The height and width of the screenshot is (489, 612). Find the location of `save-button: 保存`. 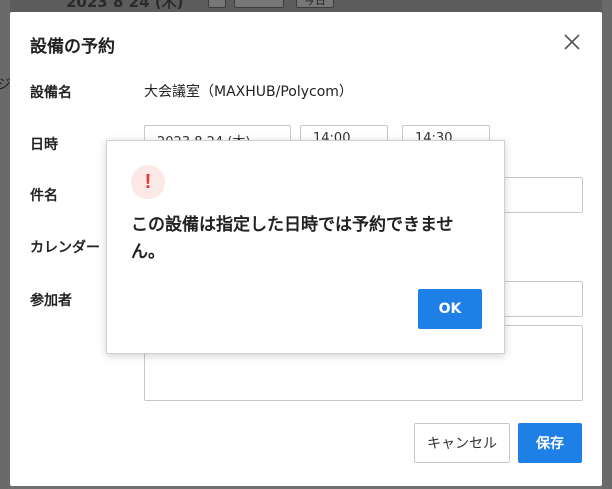

save-button: 保存 is located at coordinates (550, 443).